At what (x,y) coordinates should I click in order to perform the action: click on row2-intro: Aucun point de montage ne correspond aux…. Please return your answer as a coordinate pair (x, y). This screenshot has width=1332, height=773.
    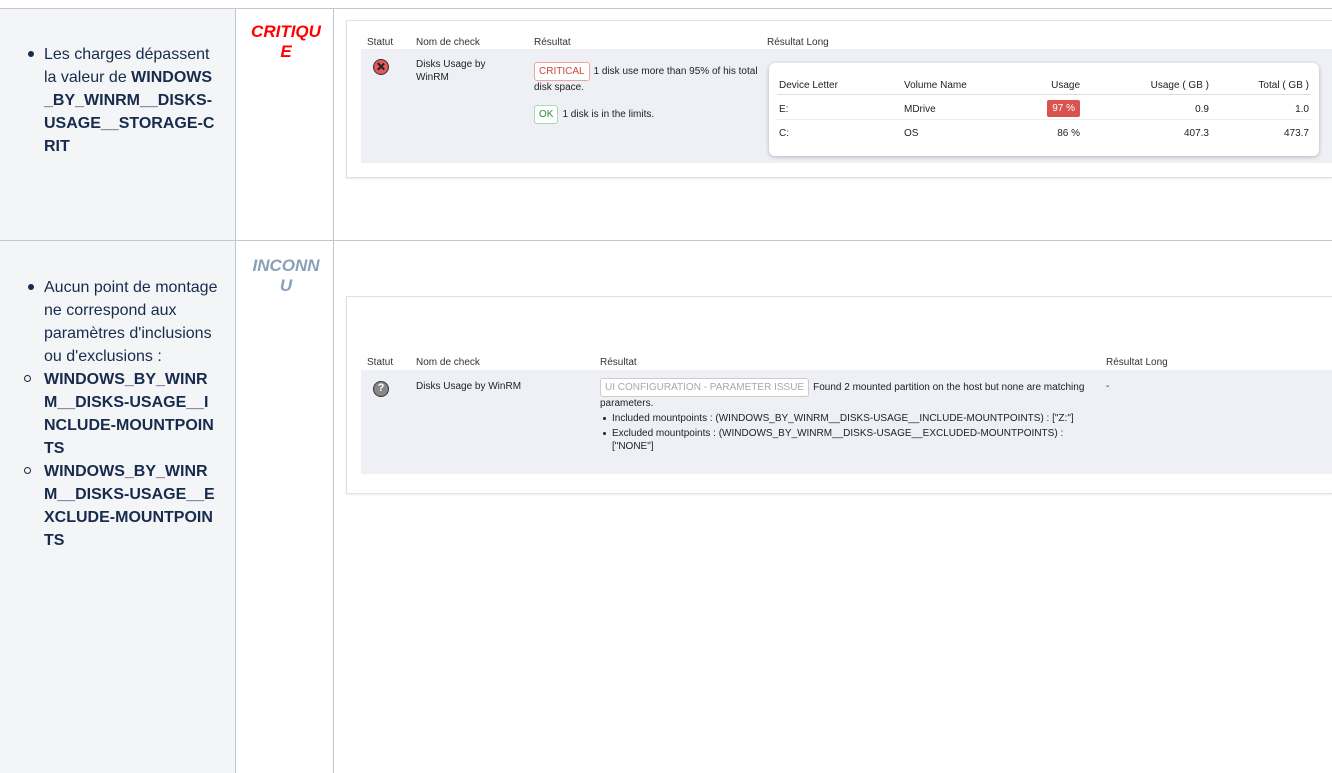
    Looking at the image, I should click on (131, 322).